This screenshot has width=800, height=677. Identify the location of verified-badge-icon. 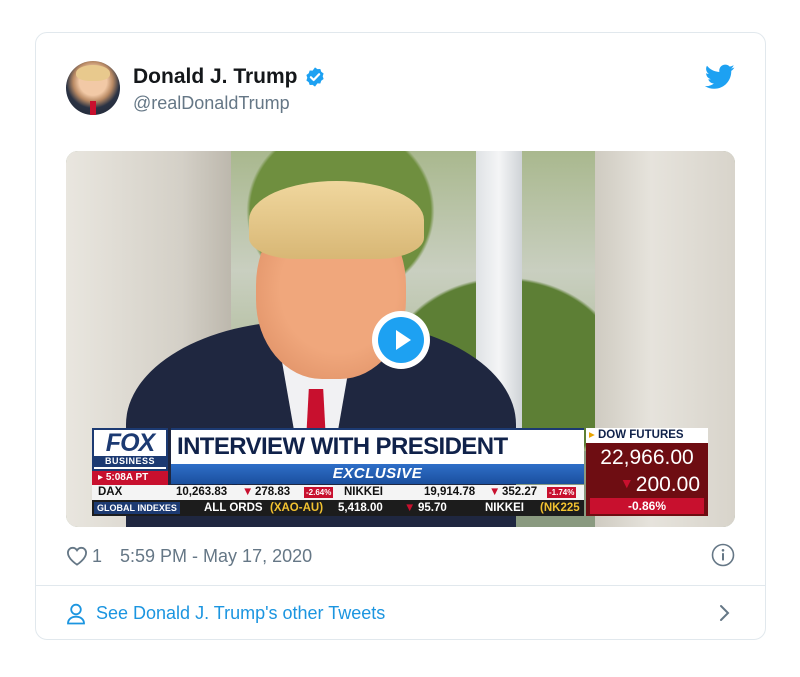
(314, 77).